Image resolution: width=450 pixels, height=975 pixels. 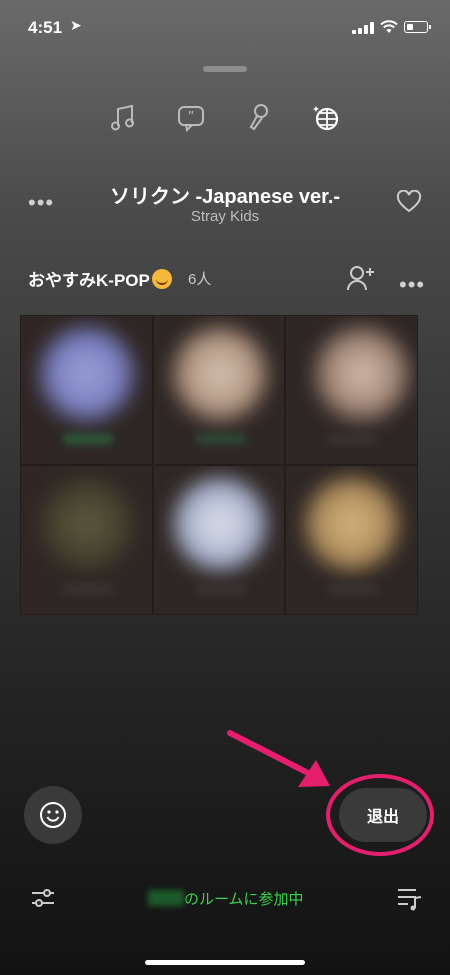 I want to click on chat-bubble-icon: ”, so click(x=191, y=119).